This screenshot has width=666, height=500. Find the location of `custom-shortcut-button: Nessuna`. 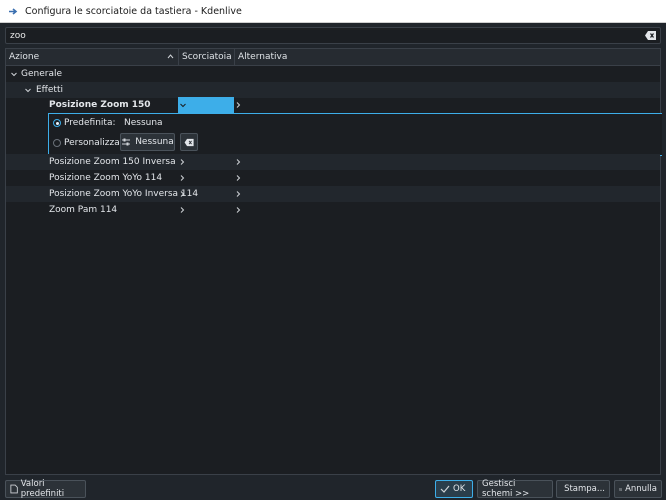

custom-shortcut-button: Nessuna is located at coordinates (147, 142).